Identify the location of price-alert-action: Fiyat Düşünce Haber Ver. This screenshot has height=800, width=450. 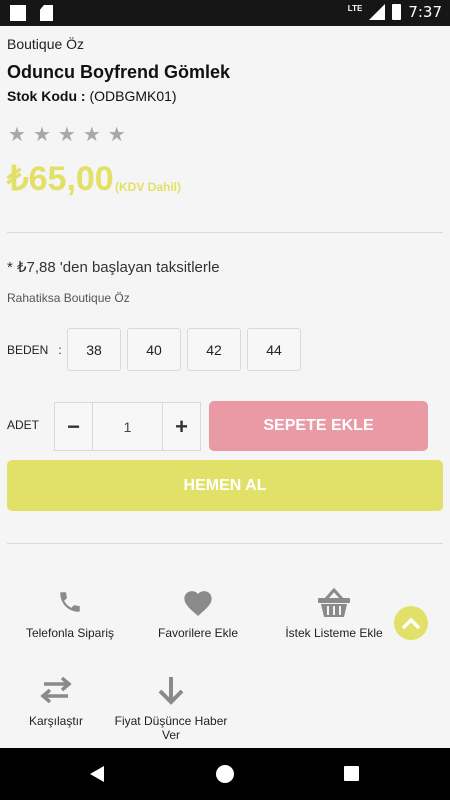
(171, 706).